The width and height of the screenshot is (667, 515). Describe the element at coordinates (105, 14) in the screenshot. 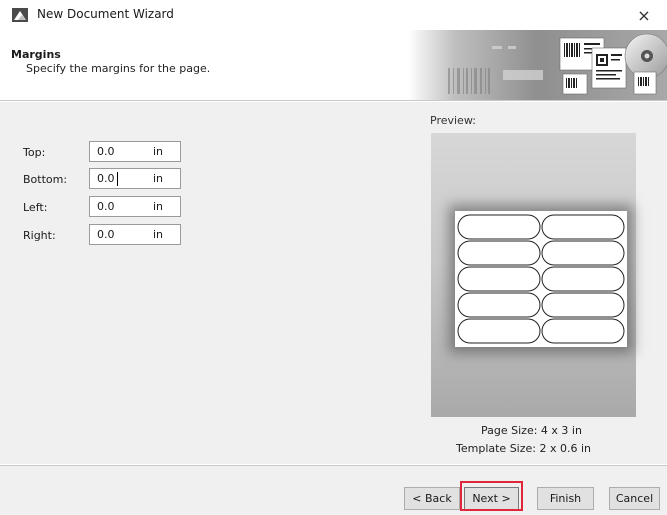

I see `window-title: New Document Wizard` at that location.